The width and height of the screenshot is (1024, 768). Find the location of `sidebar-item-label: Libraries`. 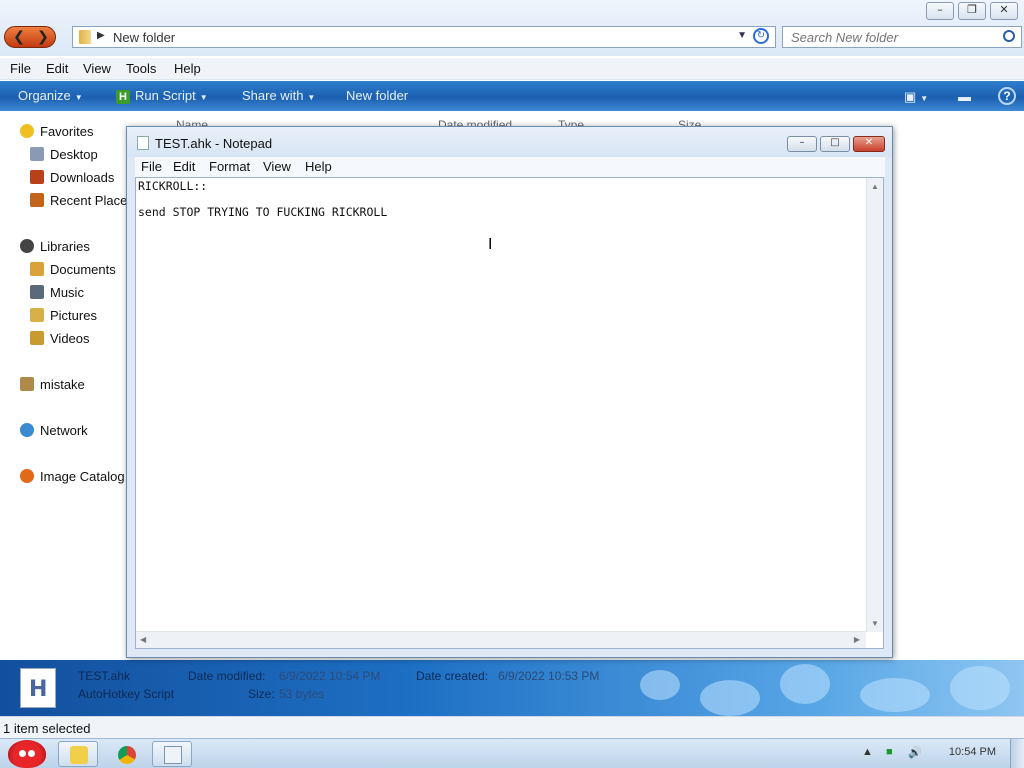

sidebar-item-label: Libraries is located at coordinates (65, 246).